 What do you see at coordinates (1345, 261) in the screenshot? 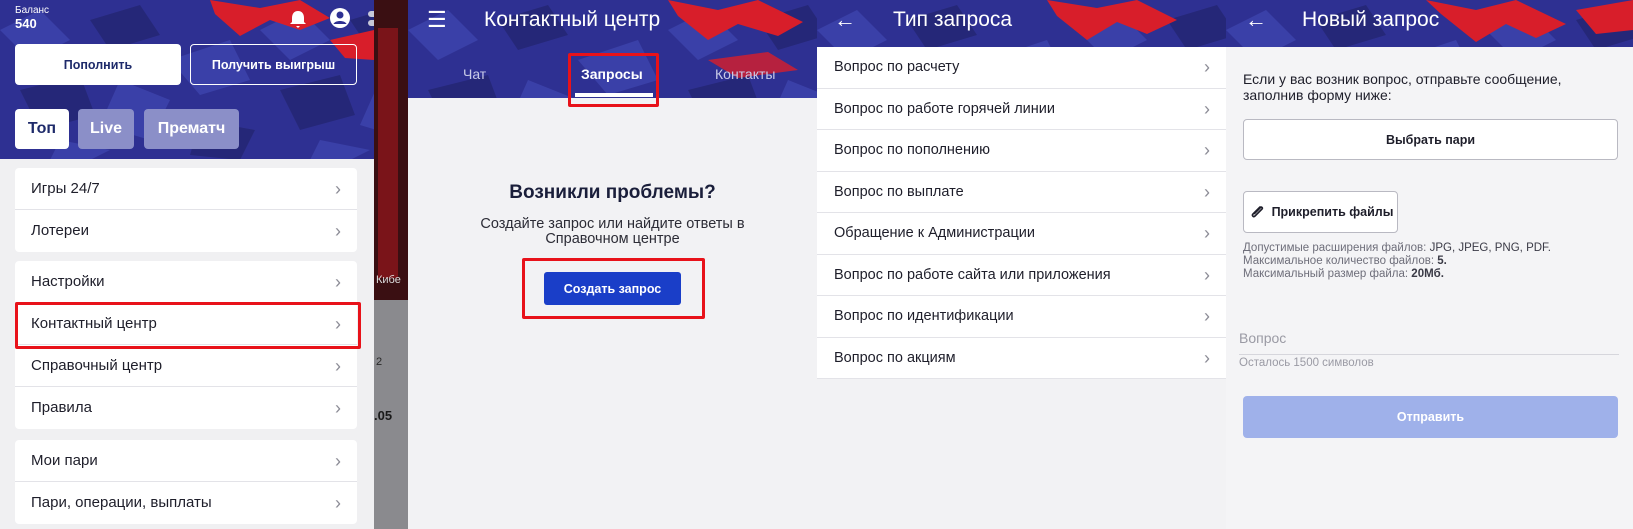
I see `hint-max-count: Максимальное количество файлов: 5.` at bounding box center [1345, 261].